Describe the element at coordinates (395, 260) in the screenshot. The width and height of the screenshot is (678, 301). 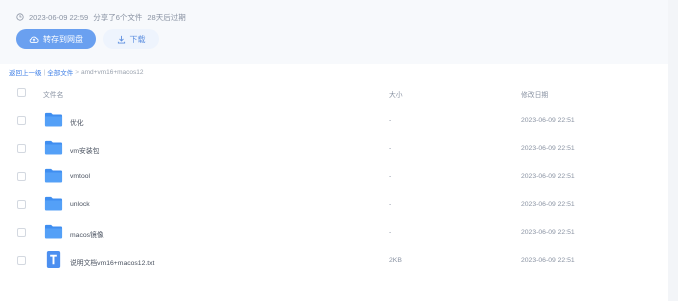
I see `file-size: 2KB` at that location.